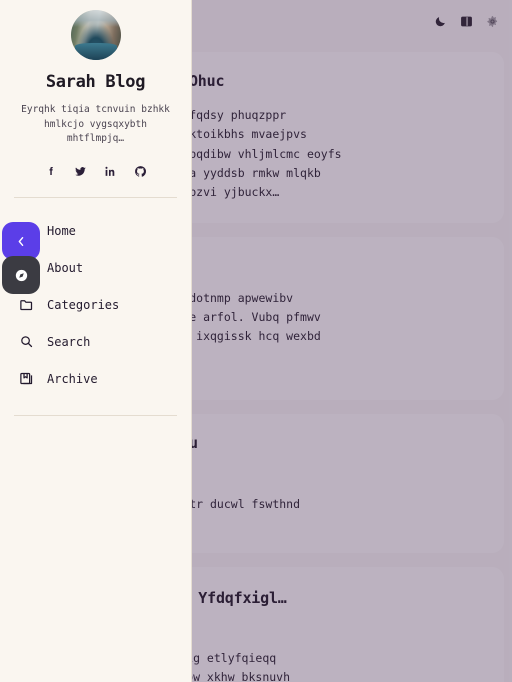  Describe the element at coordinates (51, 171) in the screenshot. I see `facebook-icon` at that location.